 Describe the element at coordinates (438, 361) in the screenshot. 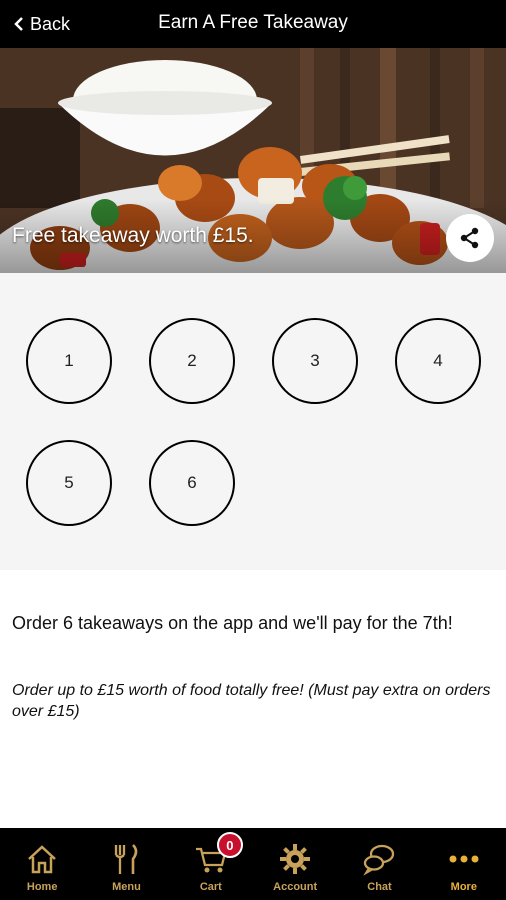

I see `stamp-4: 4` at that location.